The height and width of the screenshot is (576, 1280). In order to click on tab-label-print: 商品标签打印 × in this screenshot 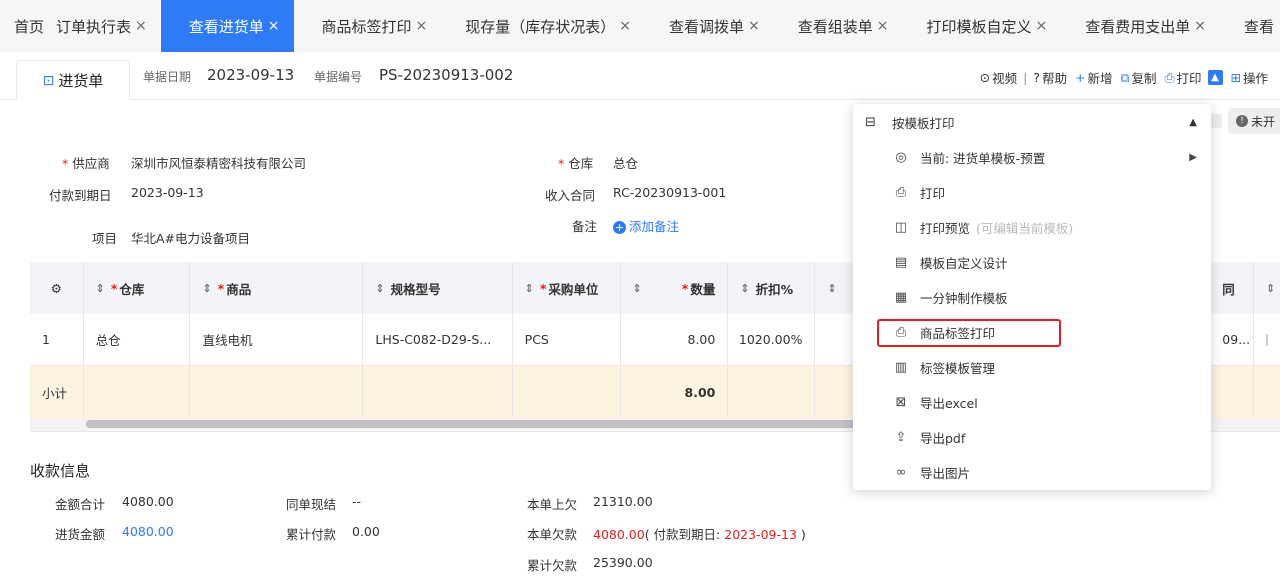, I will do `click(368, 26)`.